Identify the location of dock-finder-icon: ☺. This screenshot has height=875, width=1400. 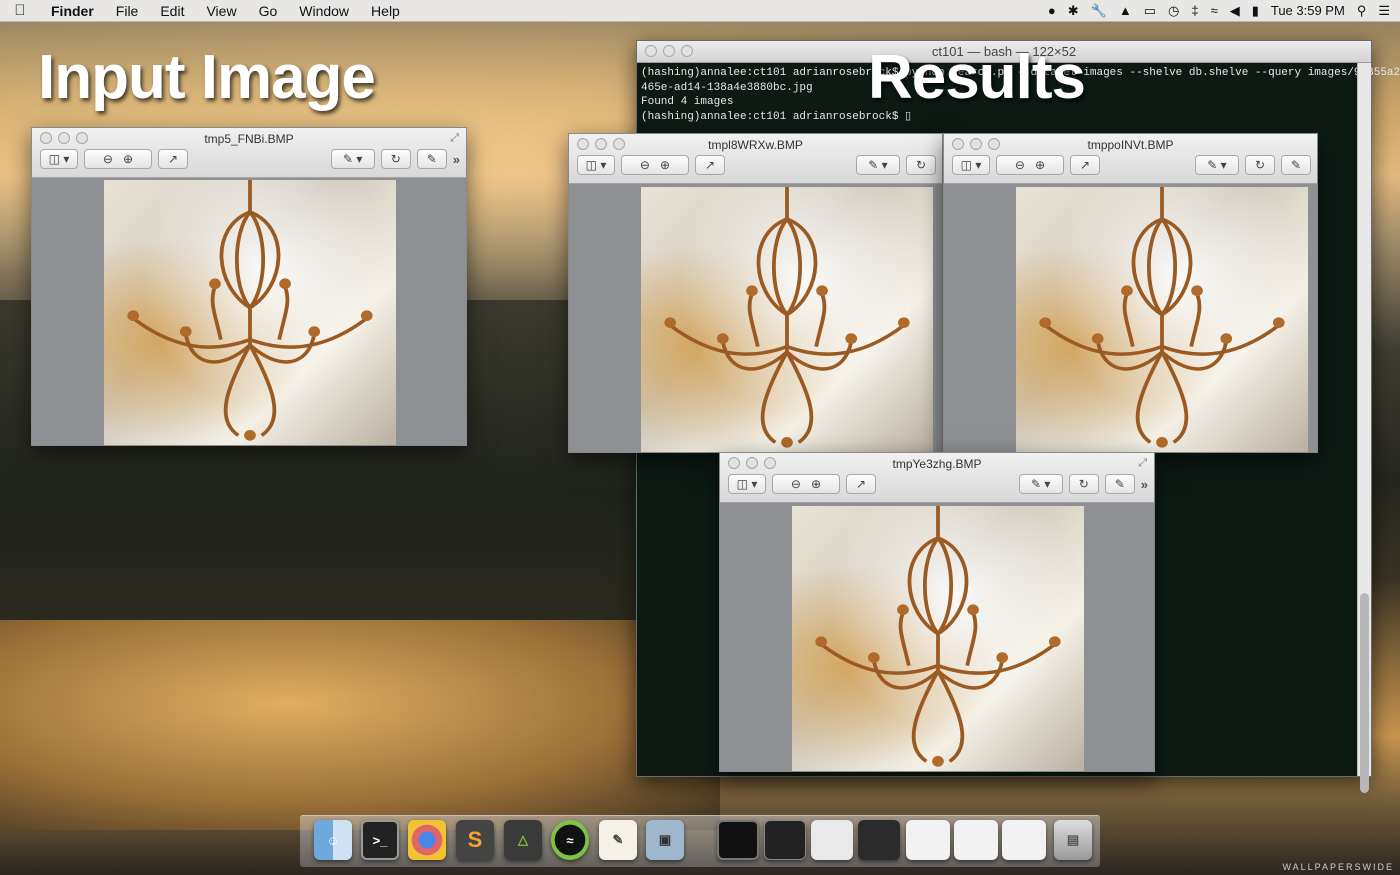
(333, 840).